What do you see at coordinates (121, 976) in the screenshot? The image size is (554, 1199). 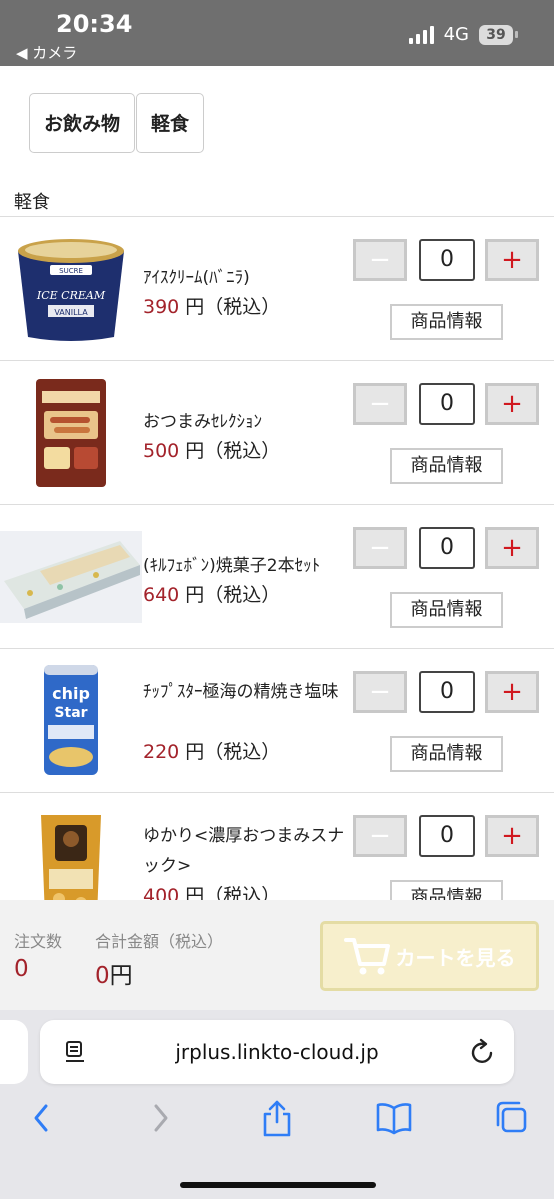 I see `yen-unit: 円` at bounding box center [121, 976].